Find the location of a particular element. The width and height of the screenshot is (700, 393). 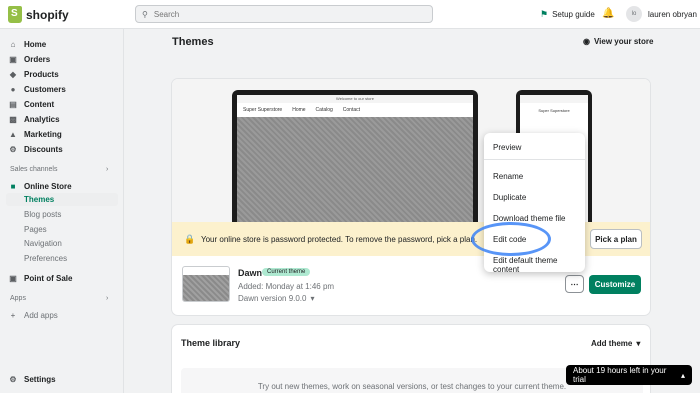

theme-version: Dawn version 9.0.0 is located at coordinates (272, 298).